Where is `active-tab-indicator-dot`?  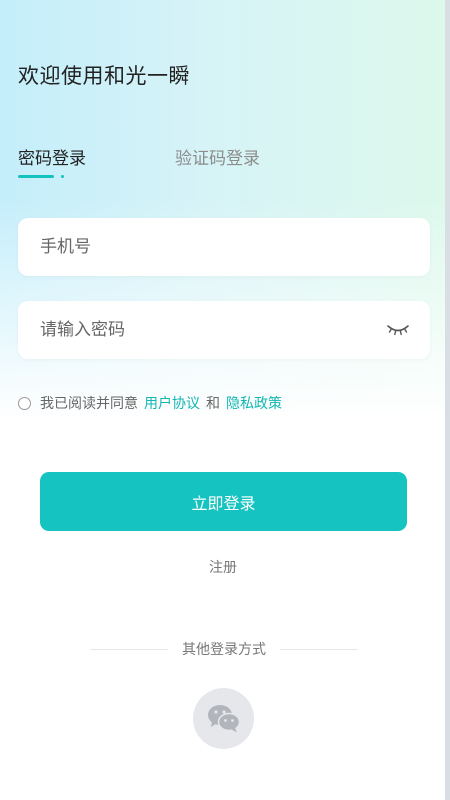 active-tab-indicator-dot is located at coordinates (62, 176).